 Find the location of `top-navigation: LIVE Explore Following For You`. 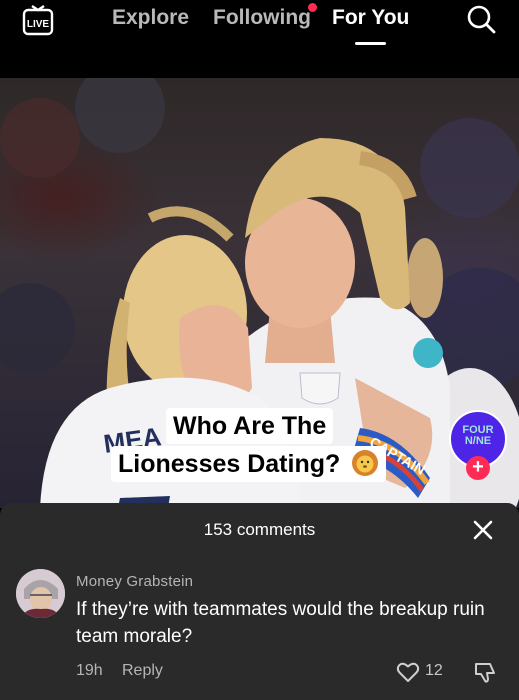

top-navigation: LIVE Explore Following For You is located at coordinates (259, 39).